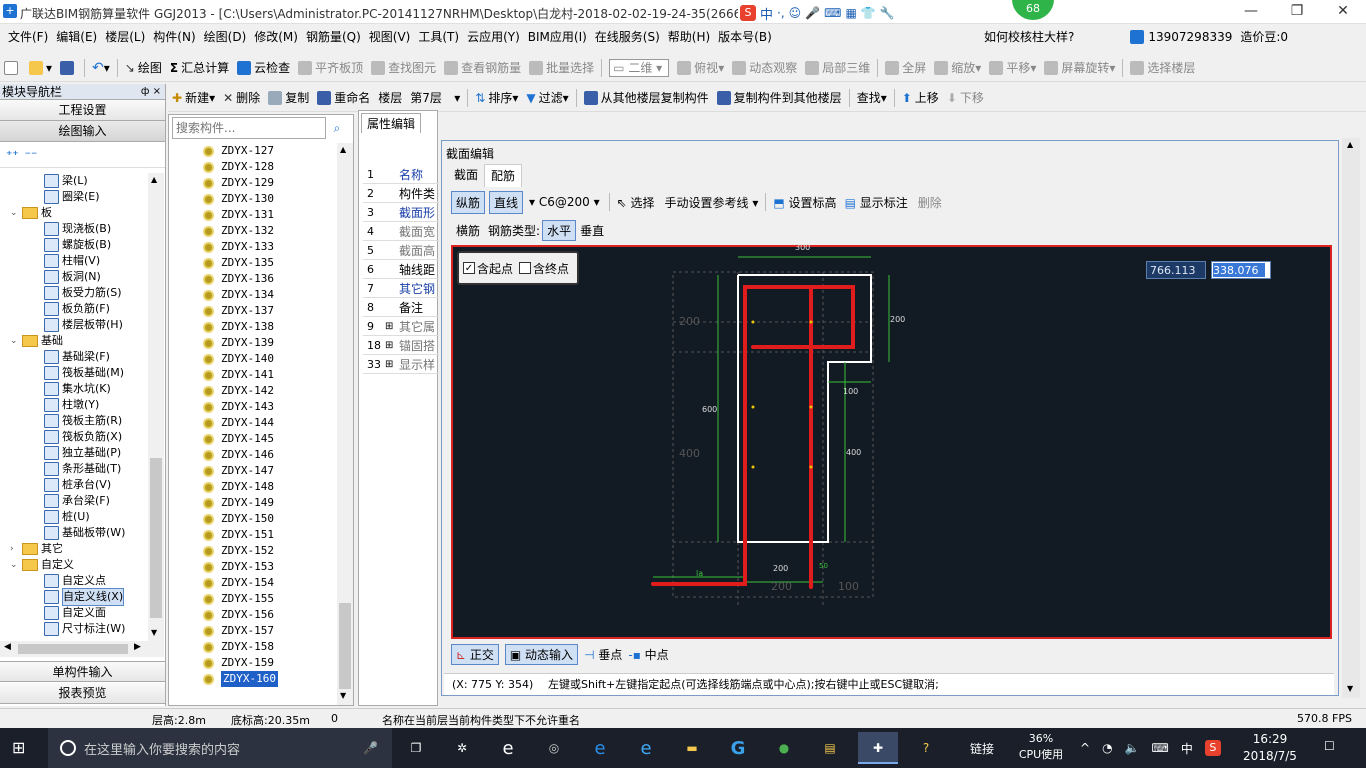 This screenshot has width=1366, height=768. I want to click on menu-item: BIM应用(I), so click(557, 37).